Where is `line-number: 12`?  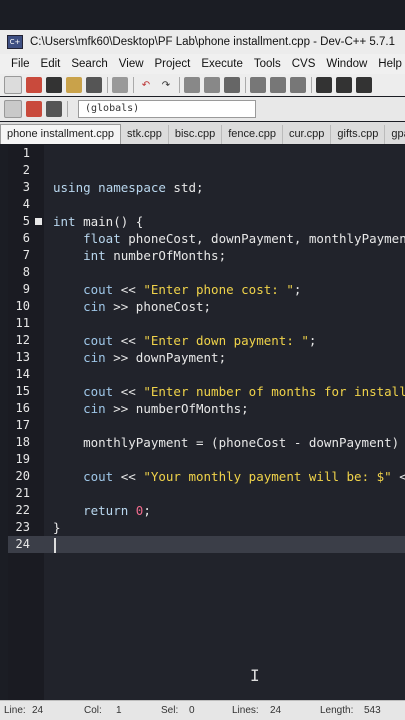
line-number: 12 is located at coordinates (22, 340).